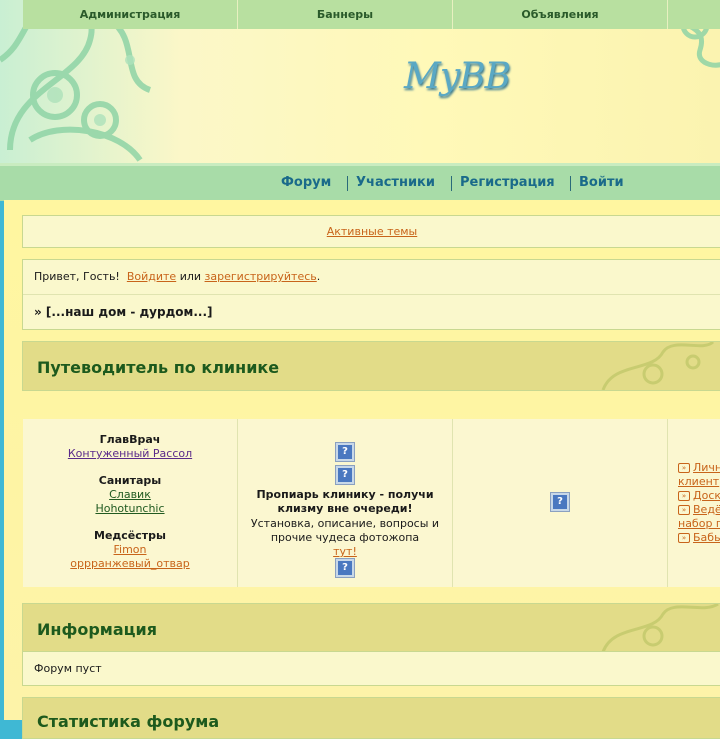  Describe the element at coordinates (158, 367) in the screenshot. I see `guide-title: Путеводитель по клинике` at that location.